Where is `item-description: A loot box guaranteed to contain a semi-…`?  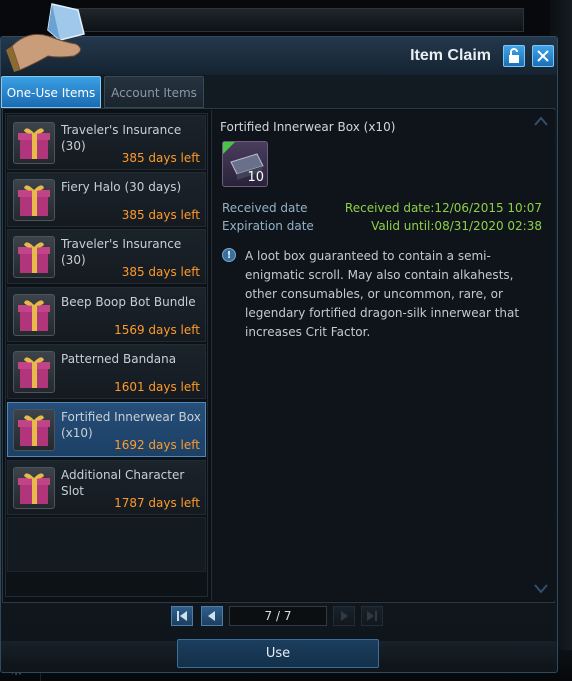 item-description: A loot box guaranteed to contain a semi-… is located at coordinates (382, 294).